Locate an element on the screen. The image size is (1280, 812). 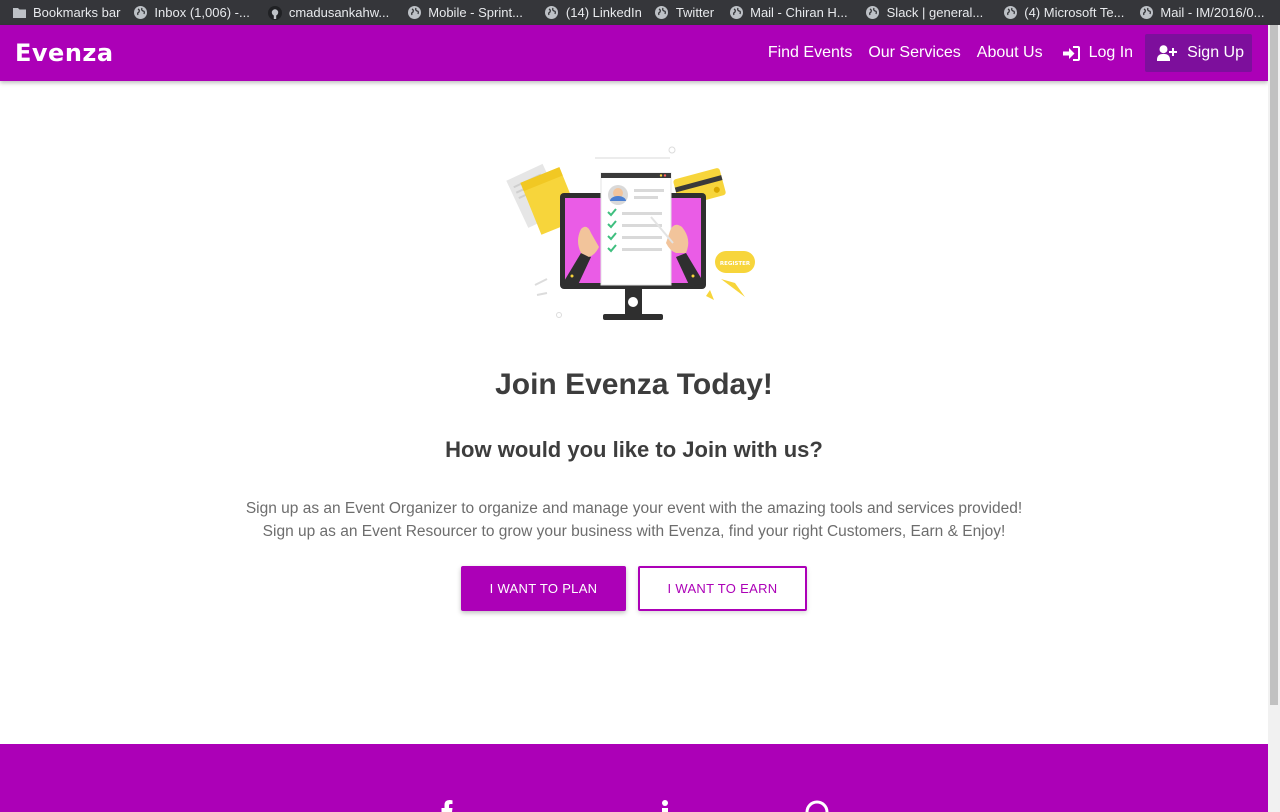
scrollbar-thumb is located at coordinates (1274, 365).